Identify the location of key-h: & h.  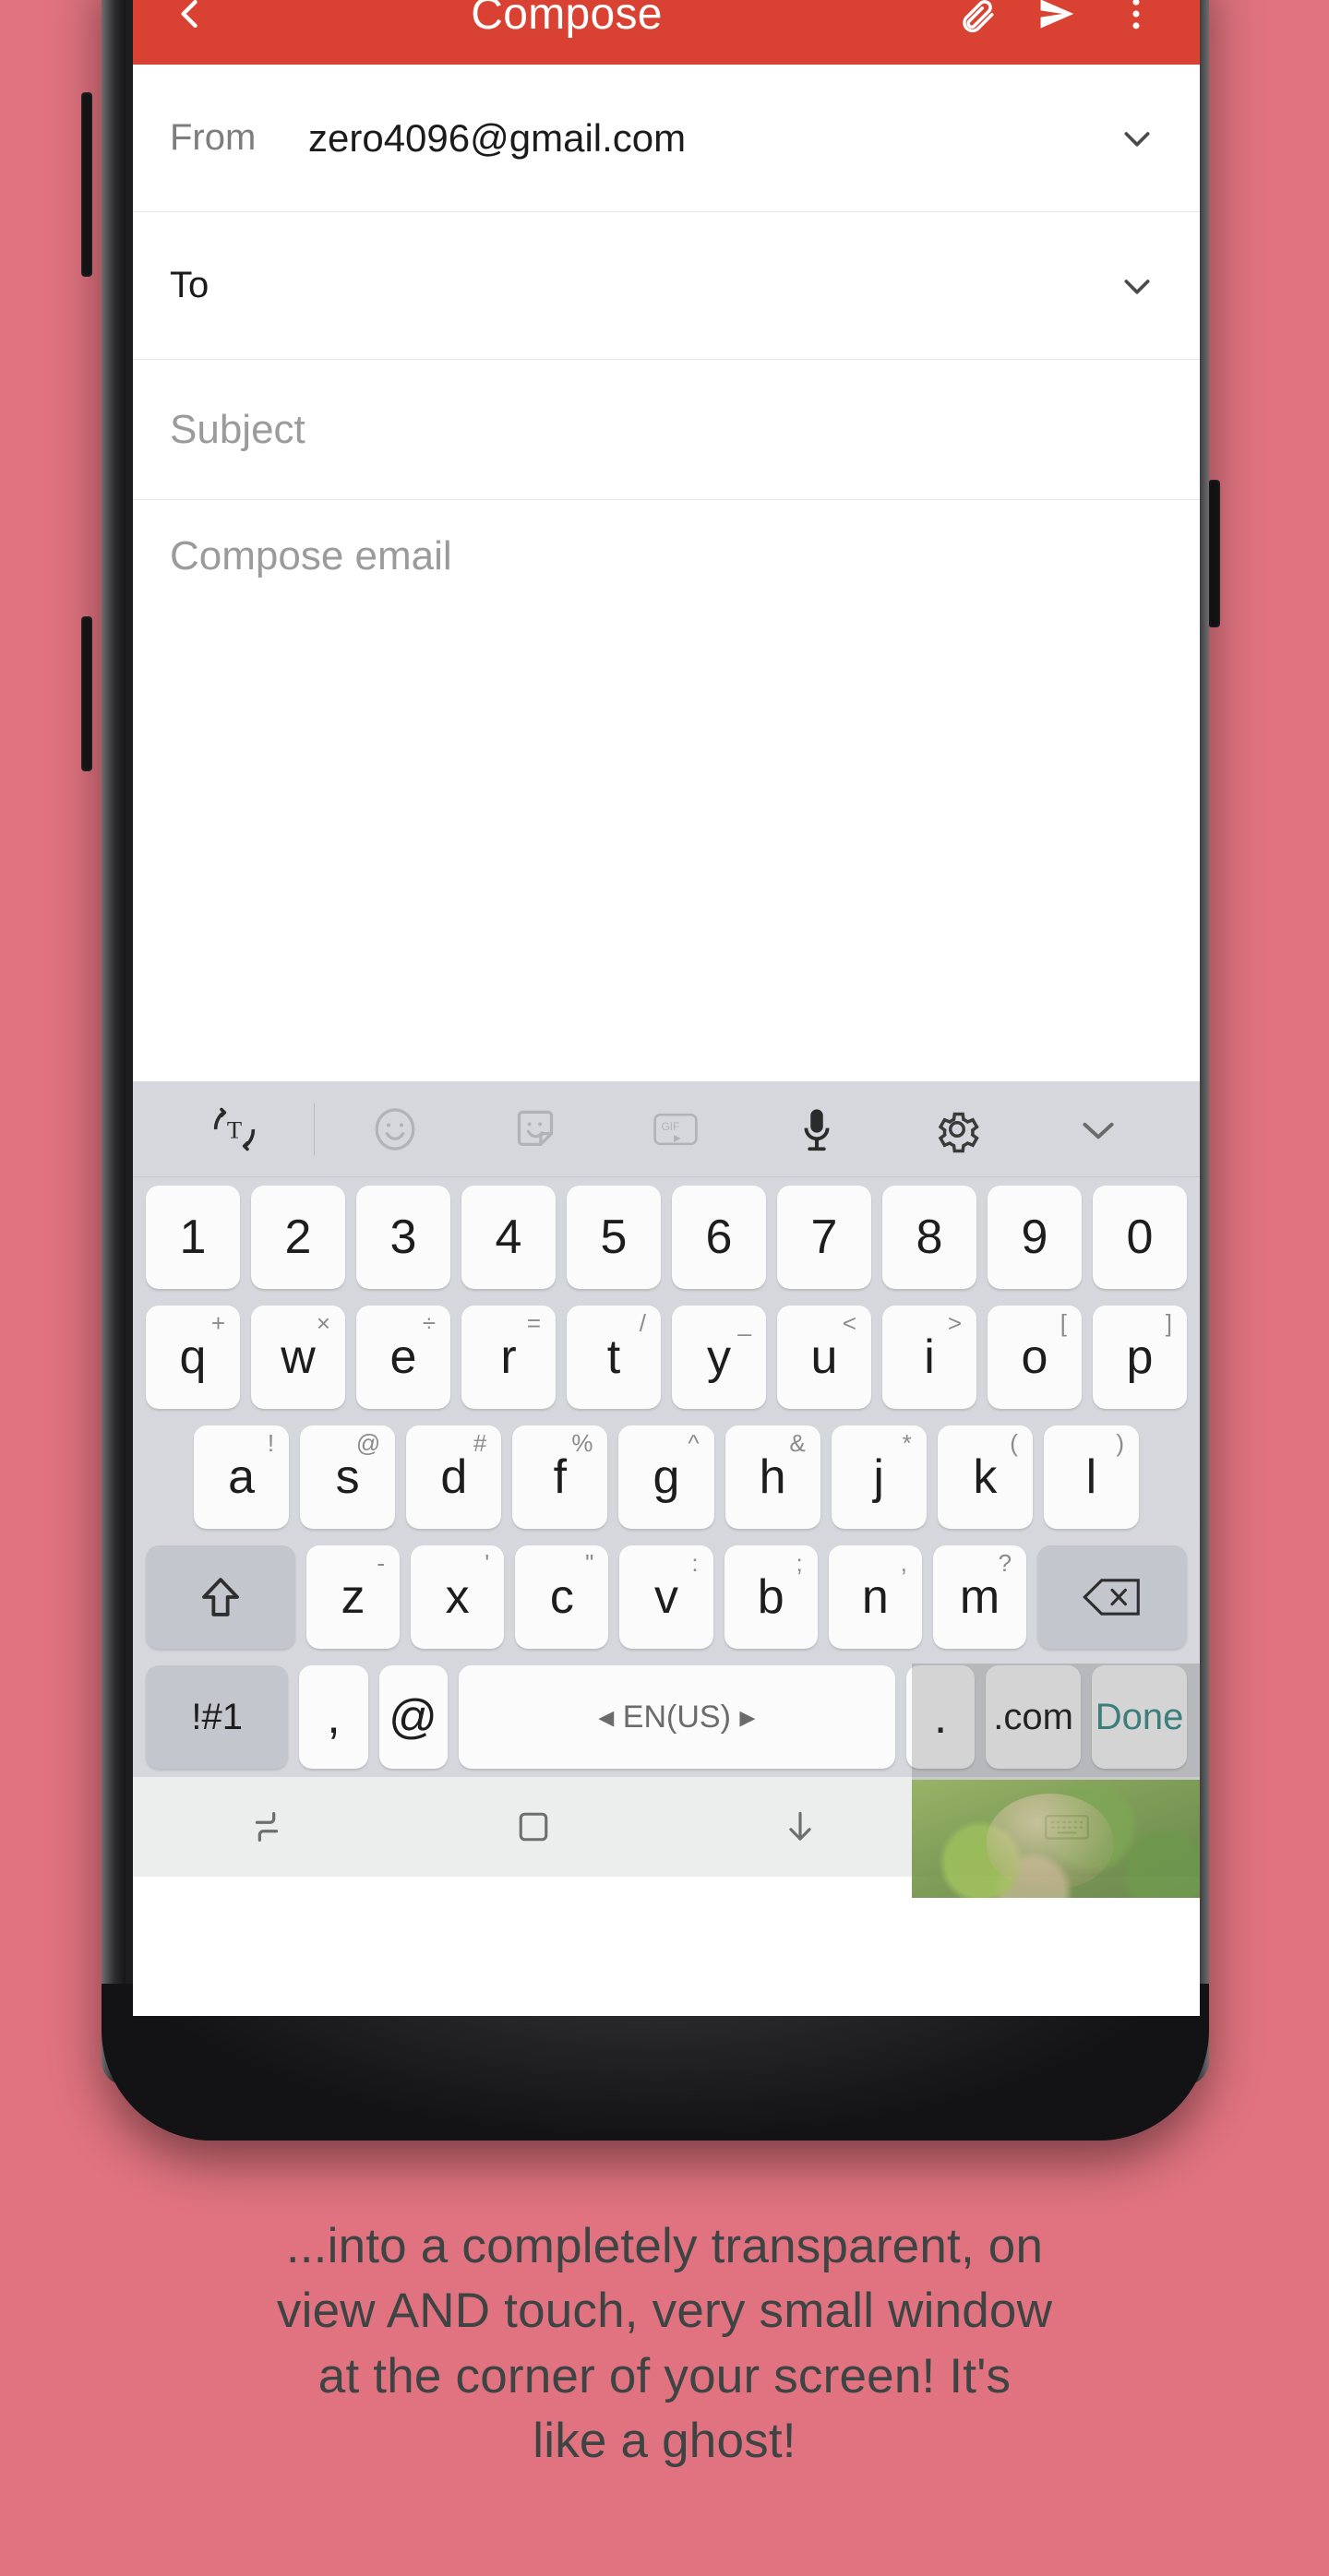
(772, 1477).